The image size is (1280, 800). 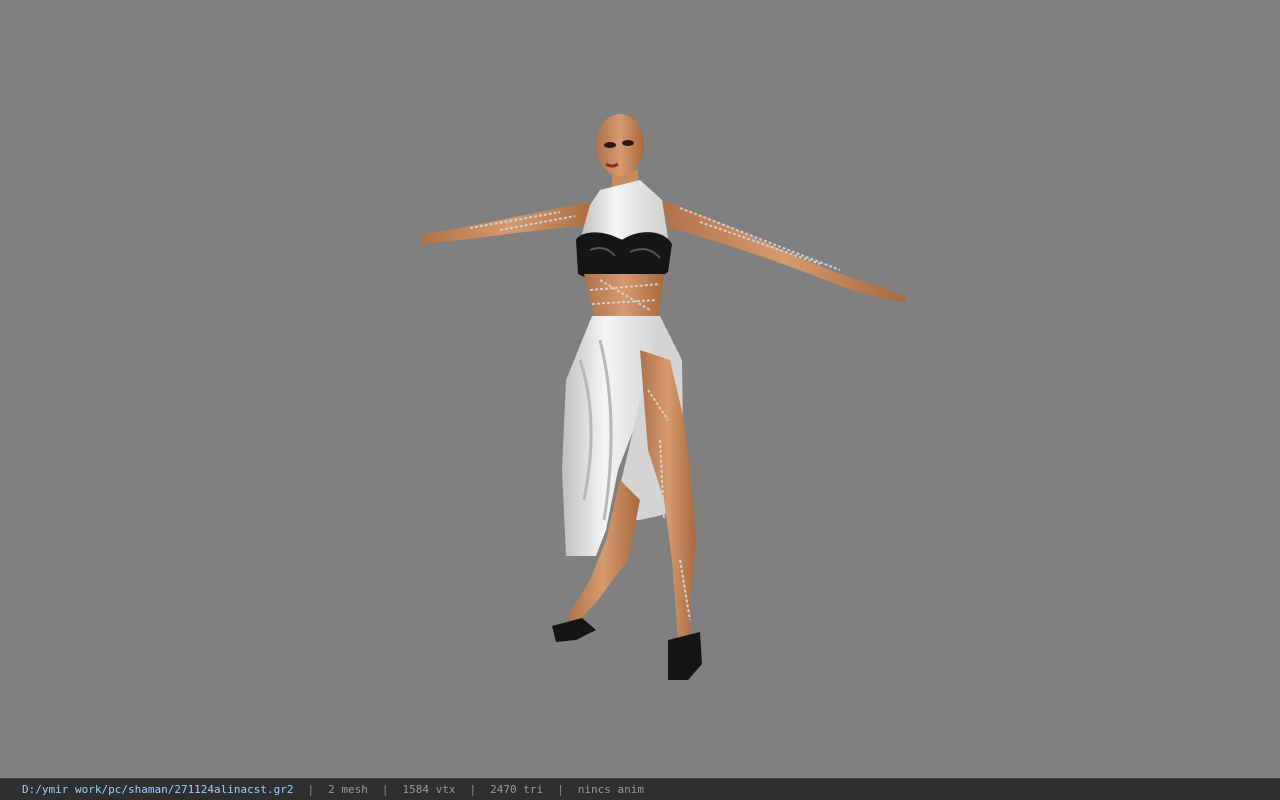 What do you see at coordinates (685, 656) in the screenshot?
I see `left-shoe` at bounding box center [685, 656].